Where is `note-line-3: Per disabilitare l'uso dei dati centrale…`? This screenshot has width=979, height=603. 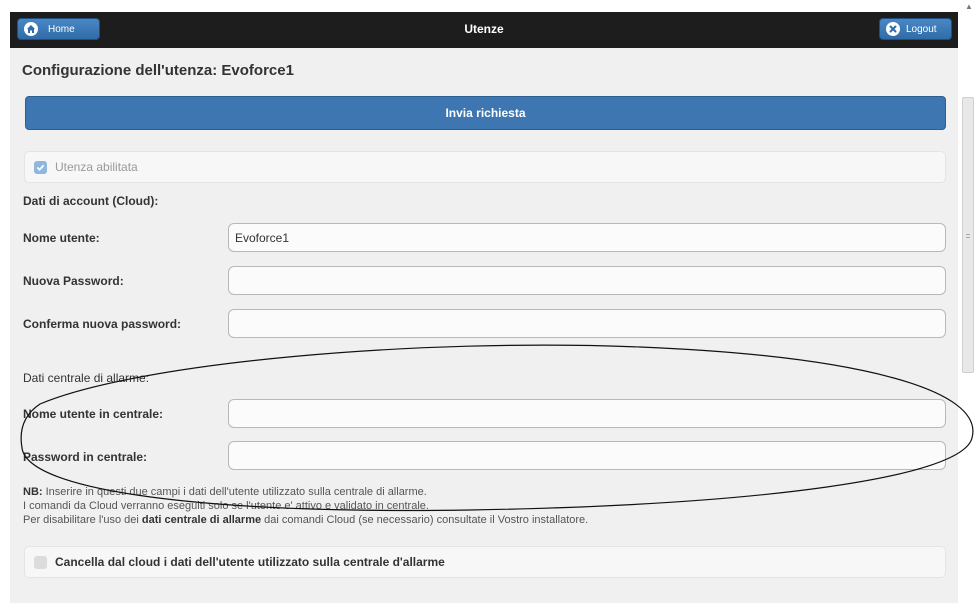
note-line-3: Per disabilitare l'uso dei dati centrale… is located at coordinates (305, 520).